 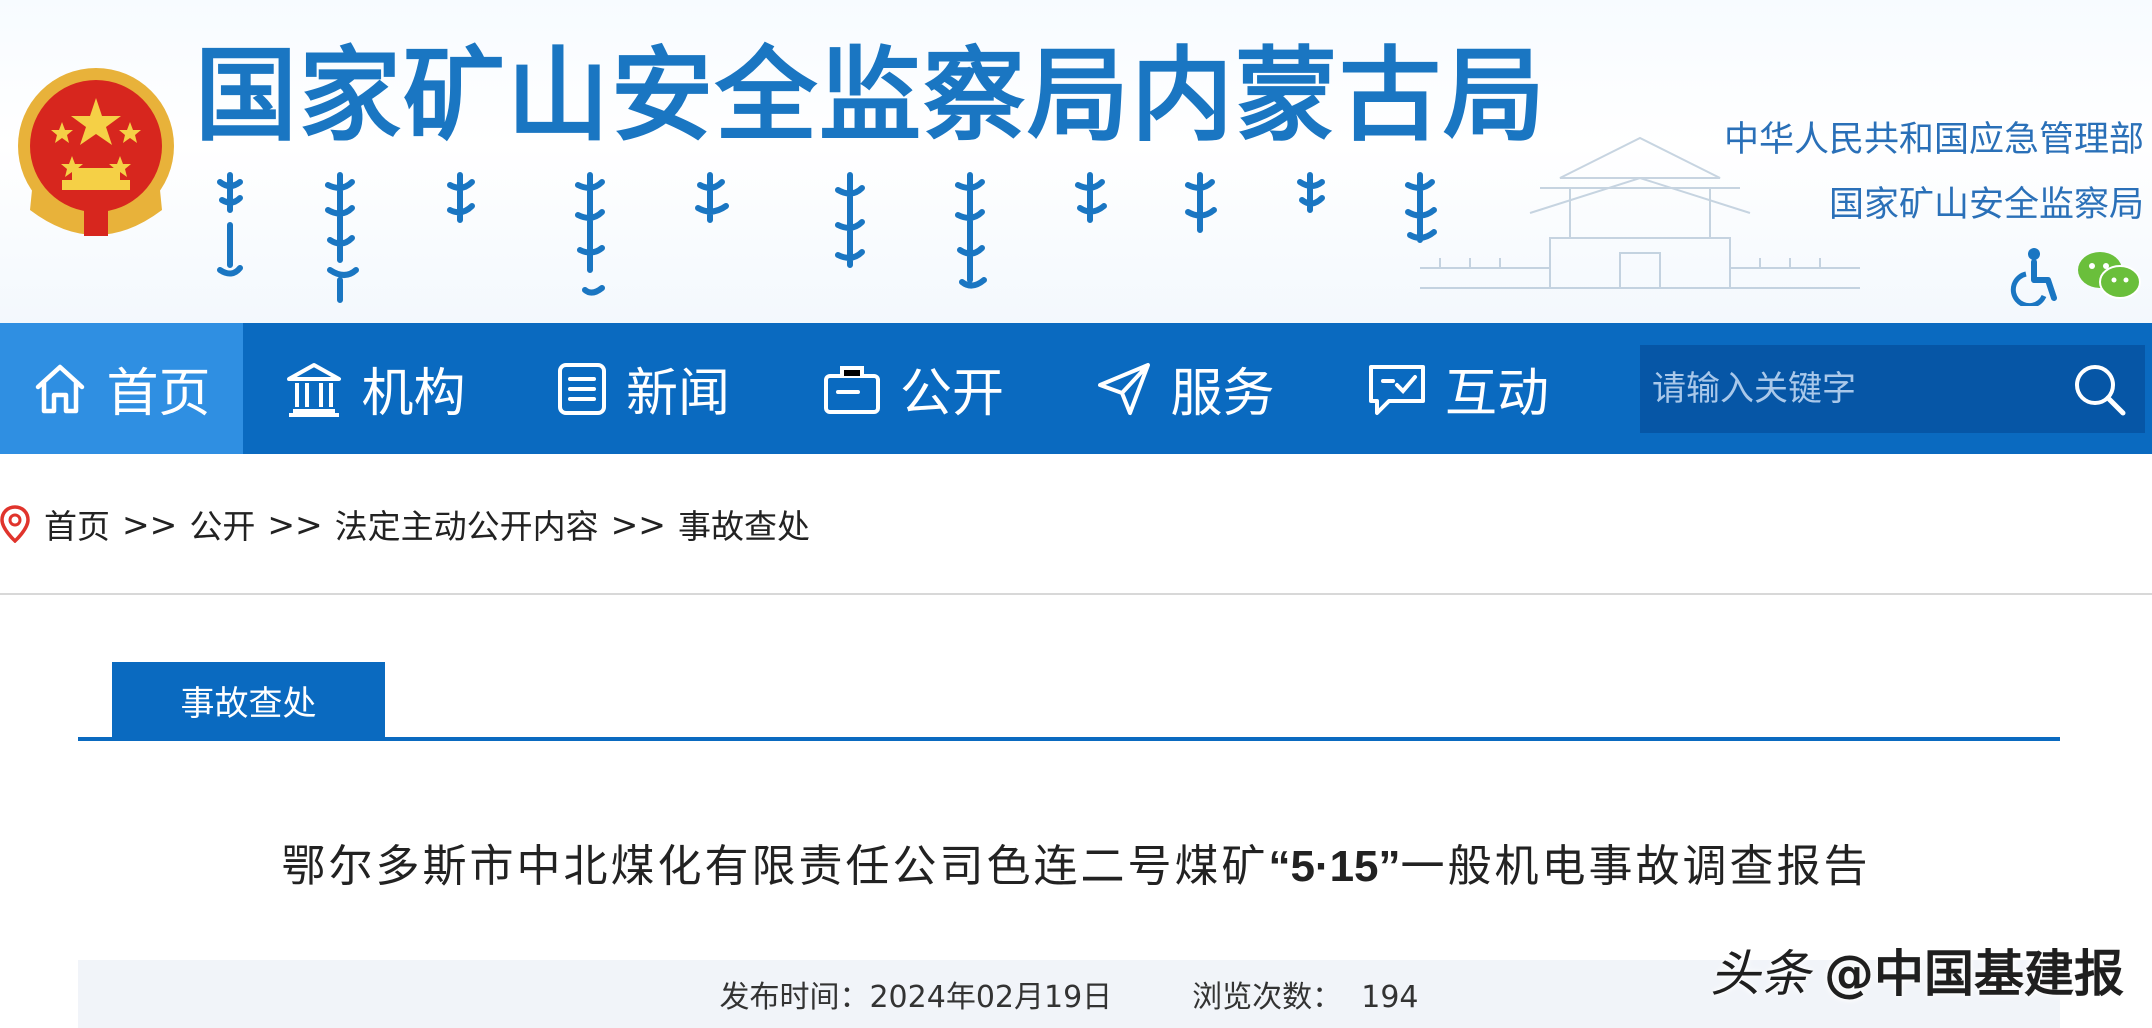 I want to click on breadcrumb-statutory: 法定主动公开内容, so click(x=467, y=524).